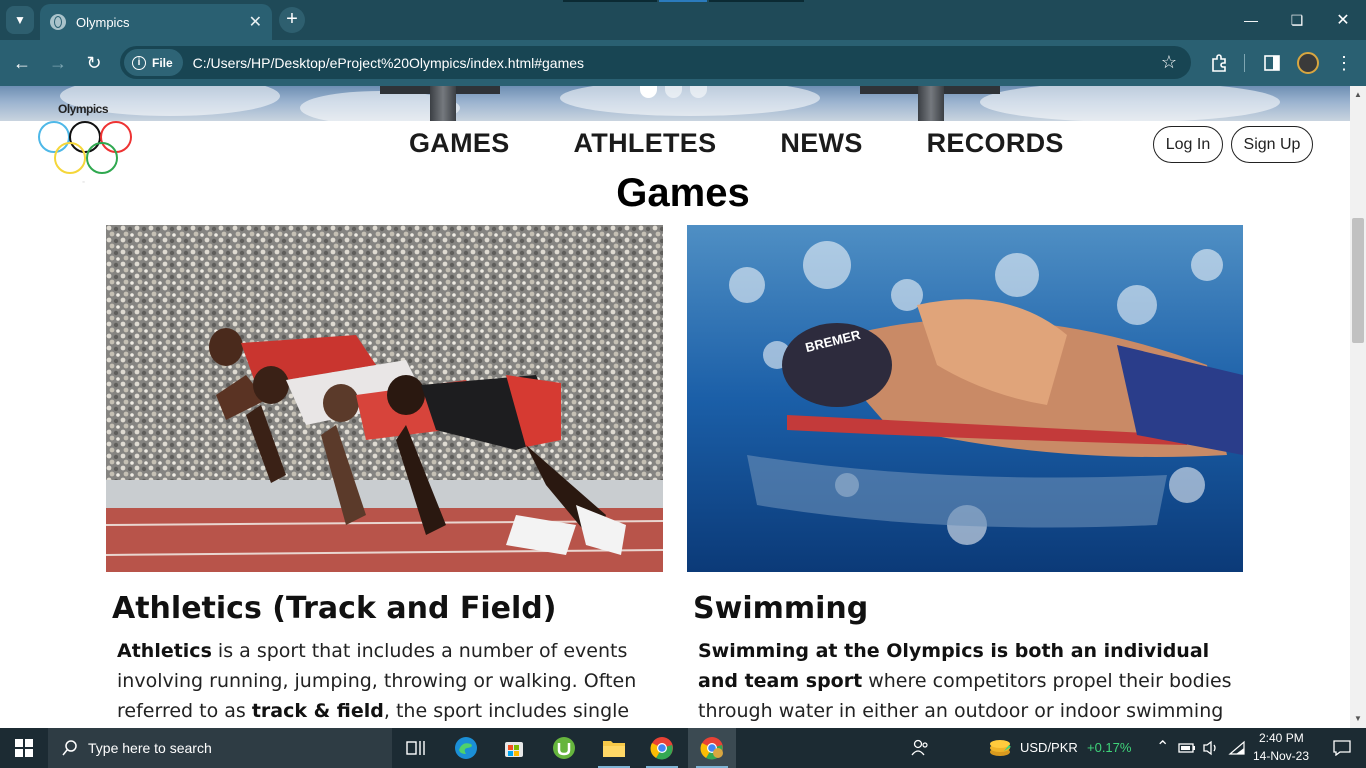 The width and height of the screenshot is (1366, 768). I want to click on minimize-button: —, so click(1251, 20).